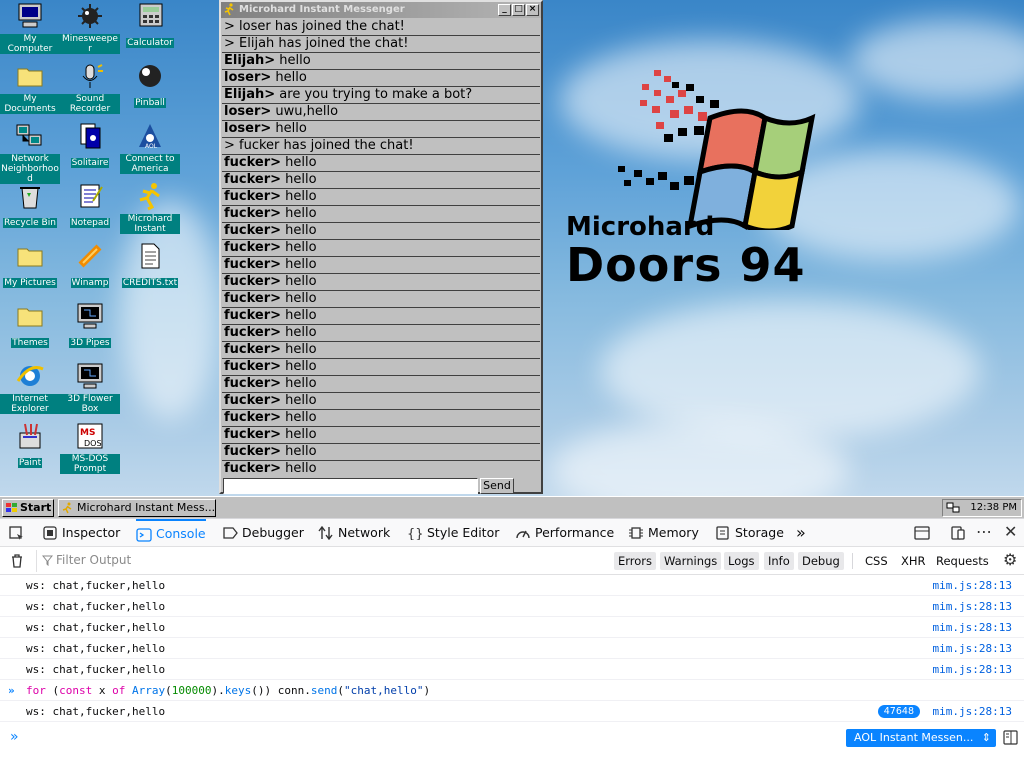  Describe the element at coordinates (17, 561) in the screenshot. I see `trash-icon` at that location.